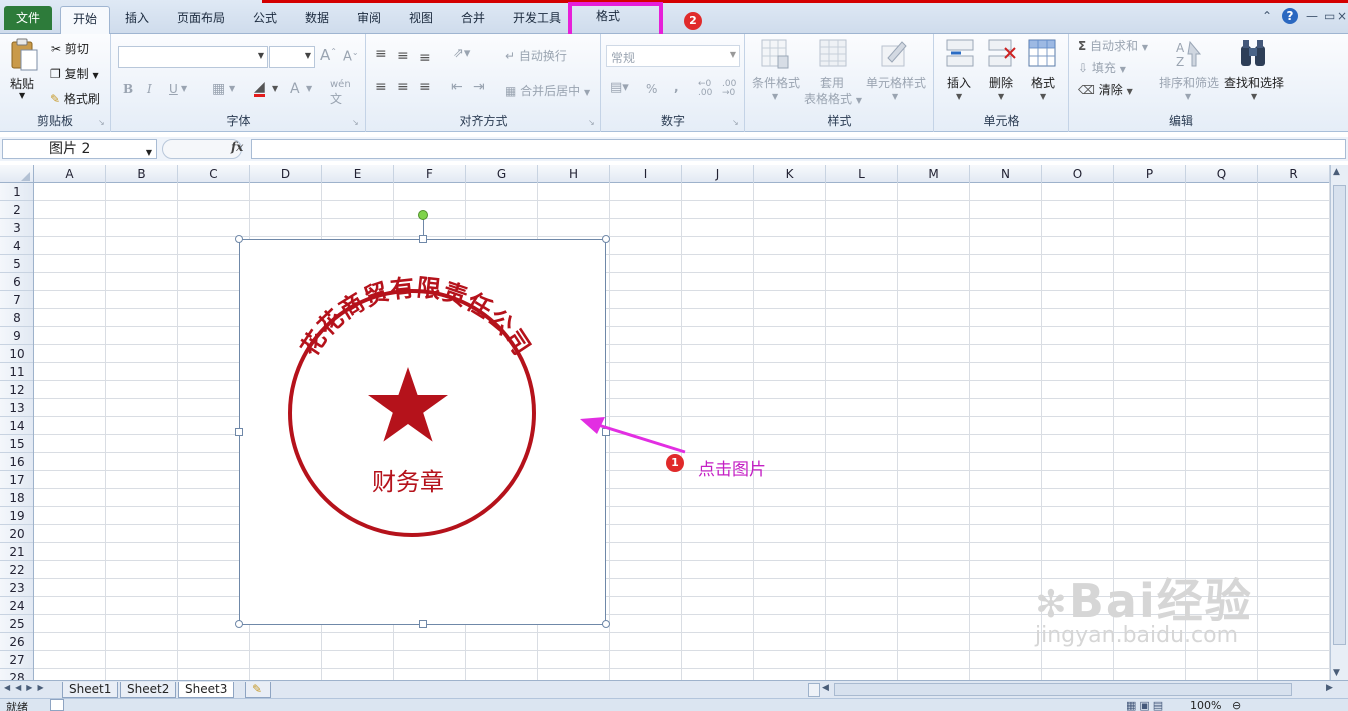  What do you see at coordinates (149, 89) in the screenshot?
I see `italic-button: I` at bounding box center [149, 89].